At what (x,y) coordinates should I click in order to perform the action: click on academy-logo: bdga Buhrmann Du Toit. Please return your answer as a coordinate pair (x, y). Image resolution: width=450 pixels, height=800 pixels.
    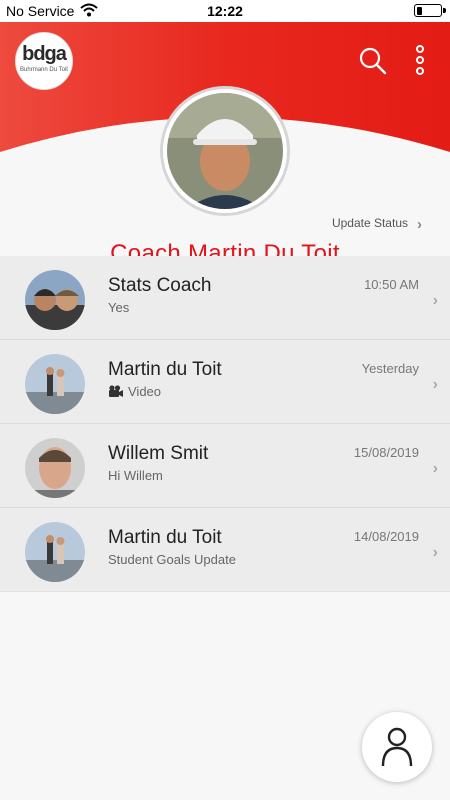
    Looking at the image, I should click on (44, 61).